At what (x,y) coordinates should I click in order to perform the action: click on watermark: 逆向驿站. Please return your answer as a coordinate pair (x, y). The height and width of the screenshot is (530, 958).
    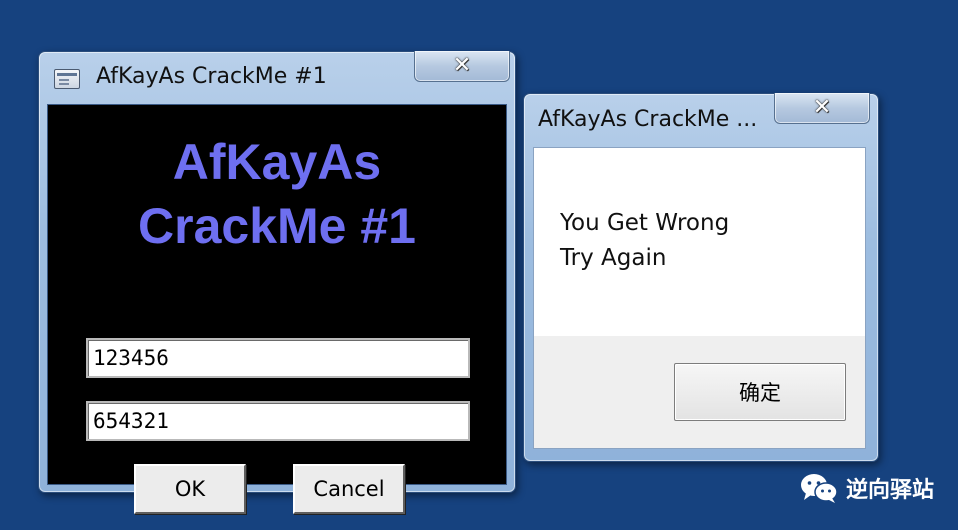
    Looking at the image, I should click on (867, 488).